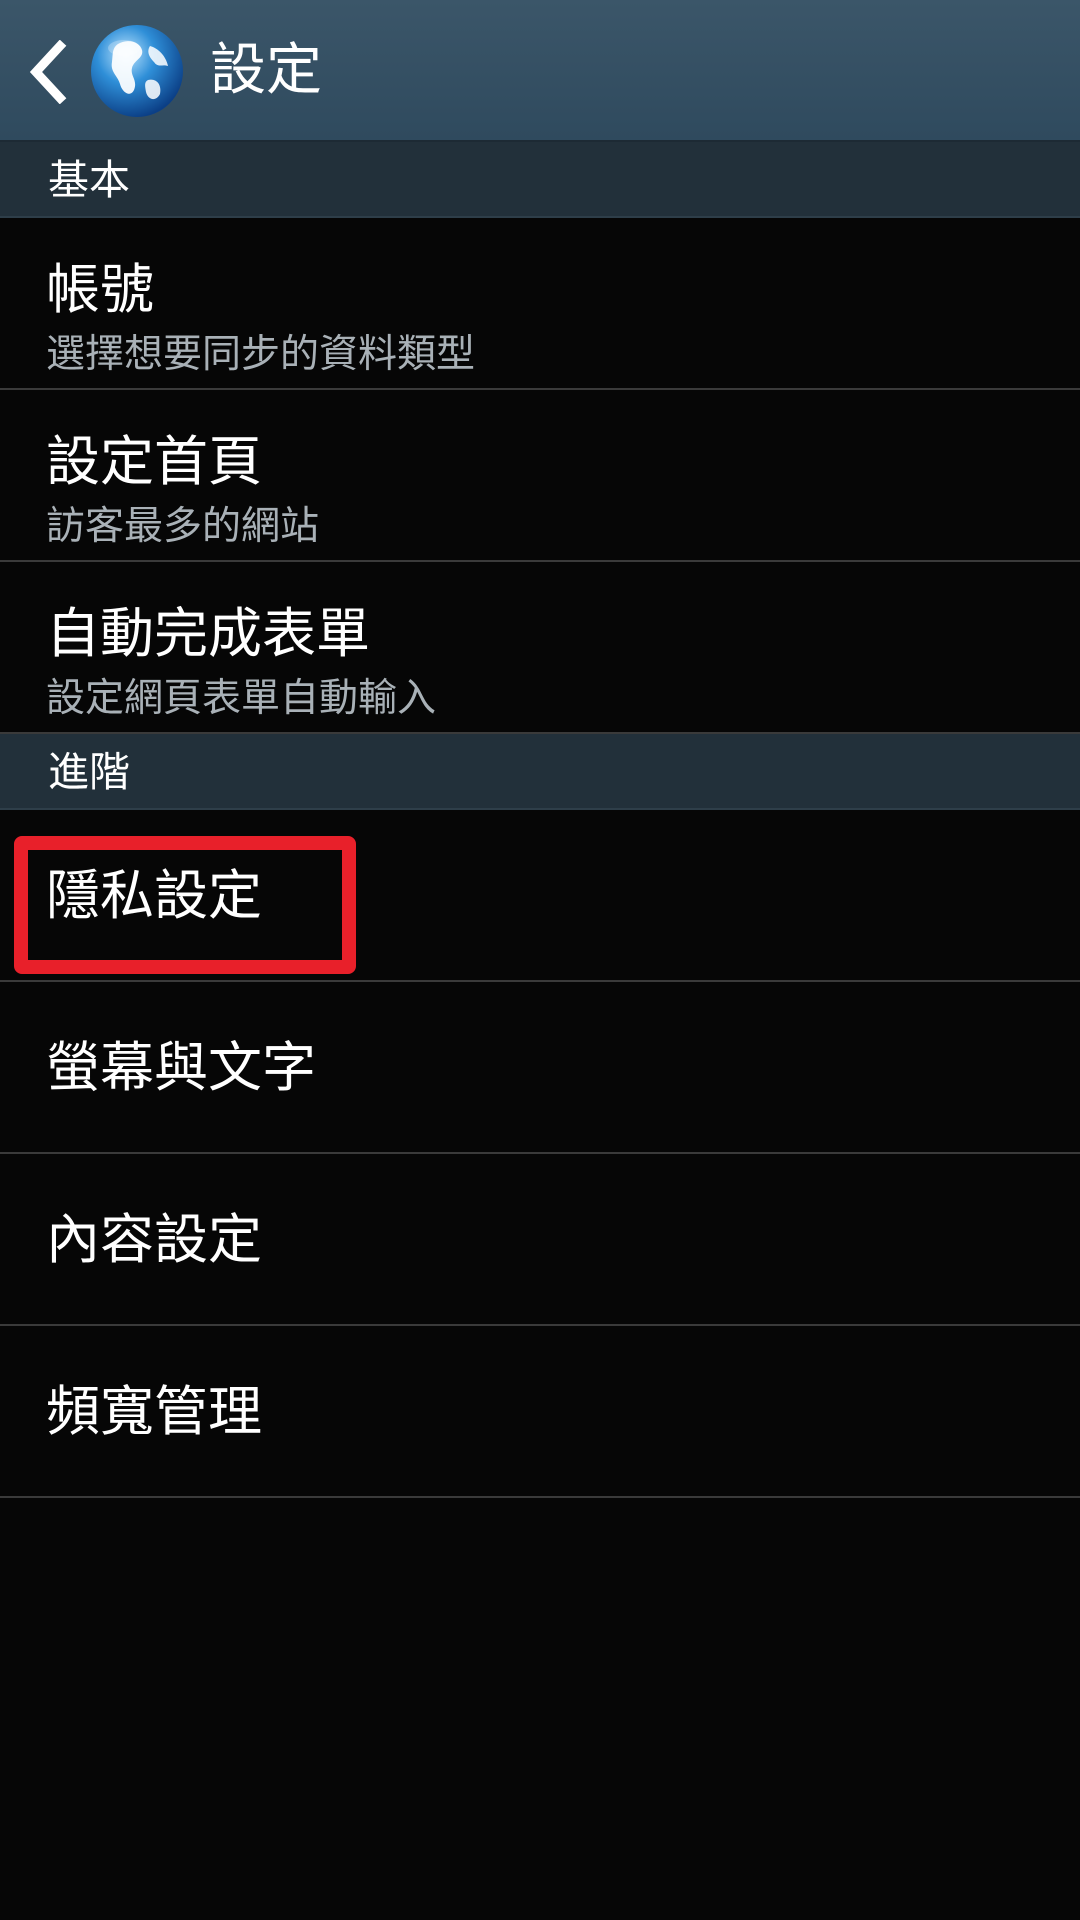 The height and width of the screenshot is (1920, 1080). What do you see at coordinates (100, 289) in the screenshot?
I see `list-item-title: 帳號` at bounding box center [100, 289].